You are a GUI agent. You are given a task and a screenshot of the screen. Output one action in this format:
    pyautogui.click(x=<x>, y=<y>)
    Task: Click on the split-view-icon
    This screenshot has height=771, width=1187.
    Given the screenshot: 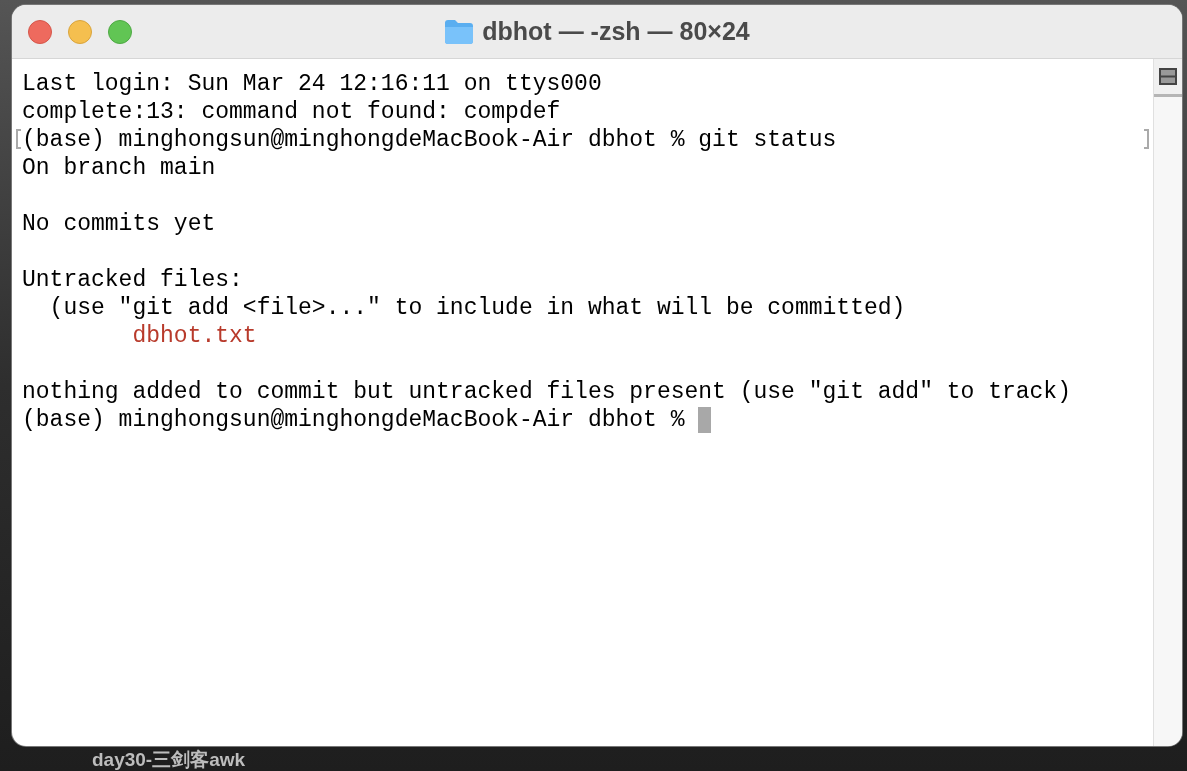 What is the action you would take?
    pyautogui.click(x=1168, y=76)
    